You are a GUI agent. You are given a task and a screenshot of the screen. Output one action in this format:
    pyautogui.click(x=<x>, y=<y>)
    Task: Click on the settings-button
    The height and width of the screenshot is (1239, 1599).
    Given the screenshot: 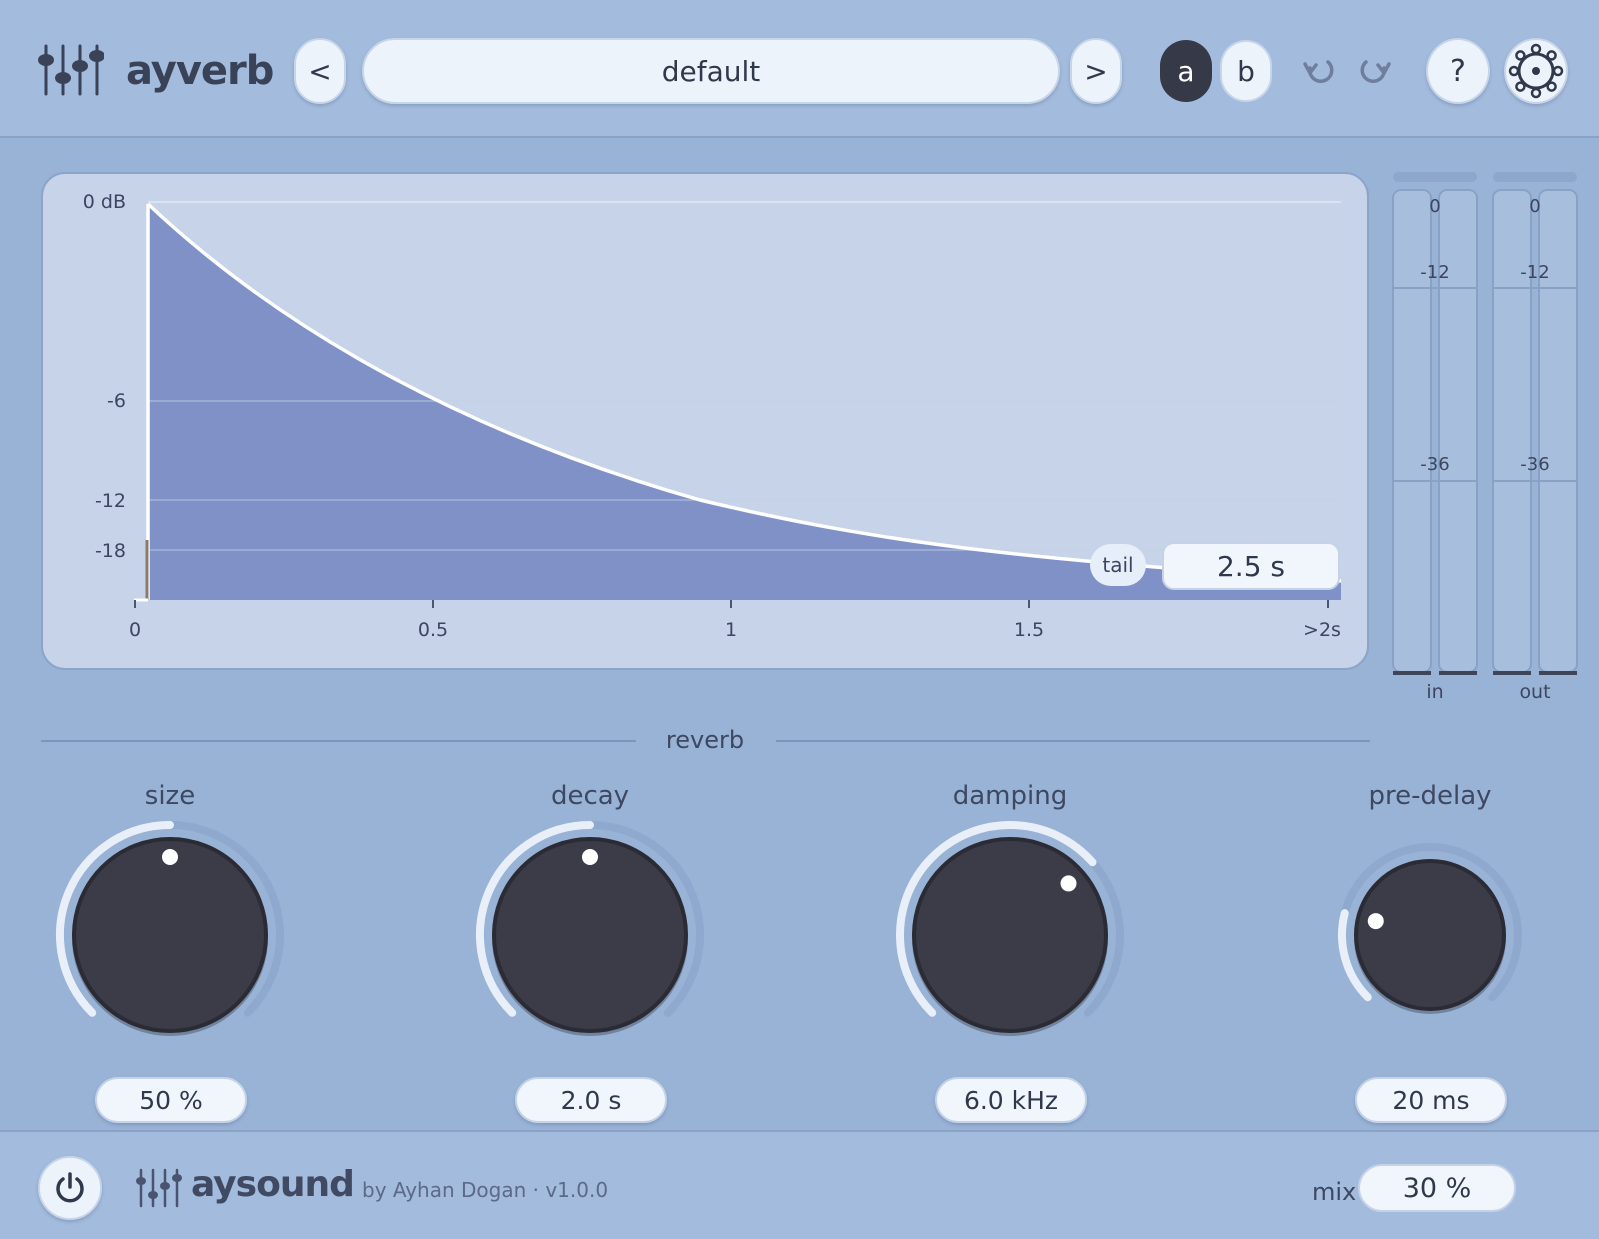 What is the action you would take?
    pyautogui.click(x=1536, y=71)
    